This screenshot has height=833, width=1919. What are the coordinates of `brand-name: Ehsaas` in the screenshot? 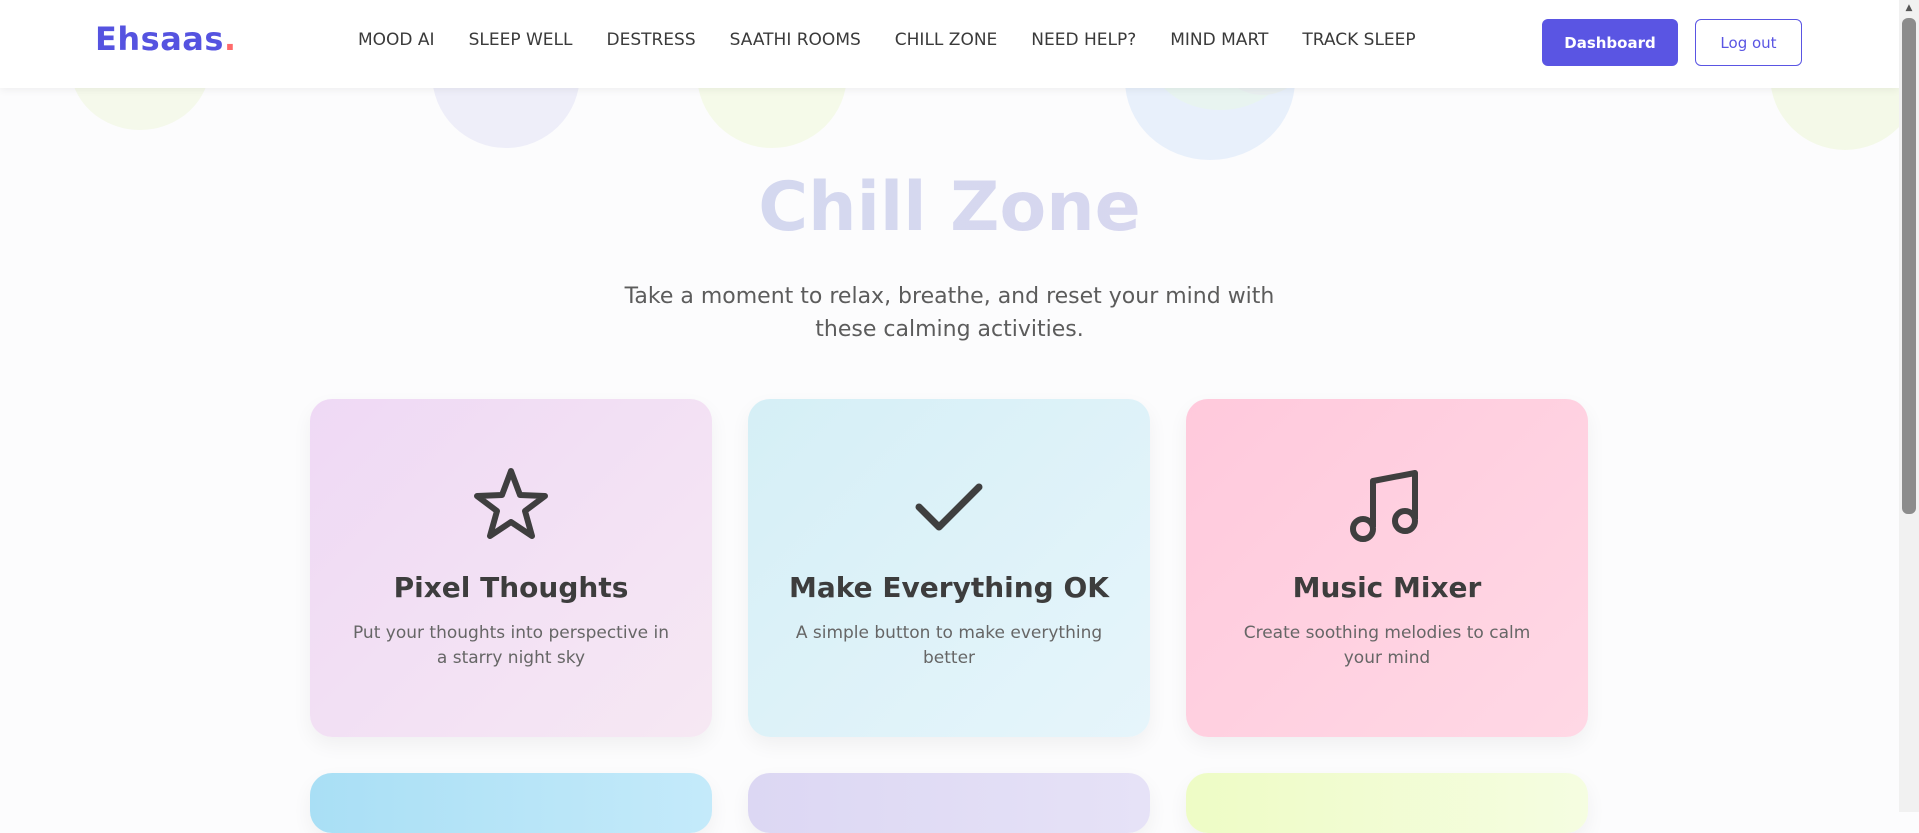 It's located at (159, 39).